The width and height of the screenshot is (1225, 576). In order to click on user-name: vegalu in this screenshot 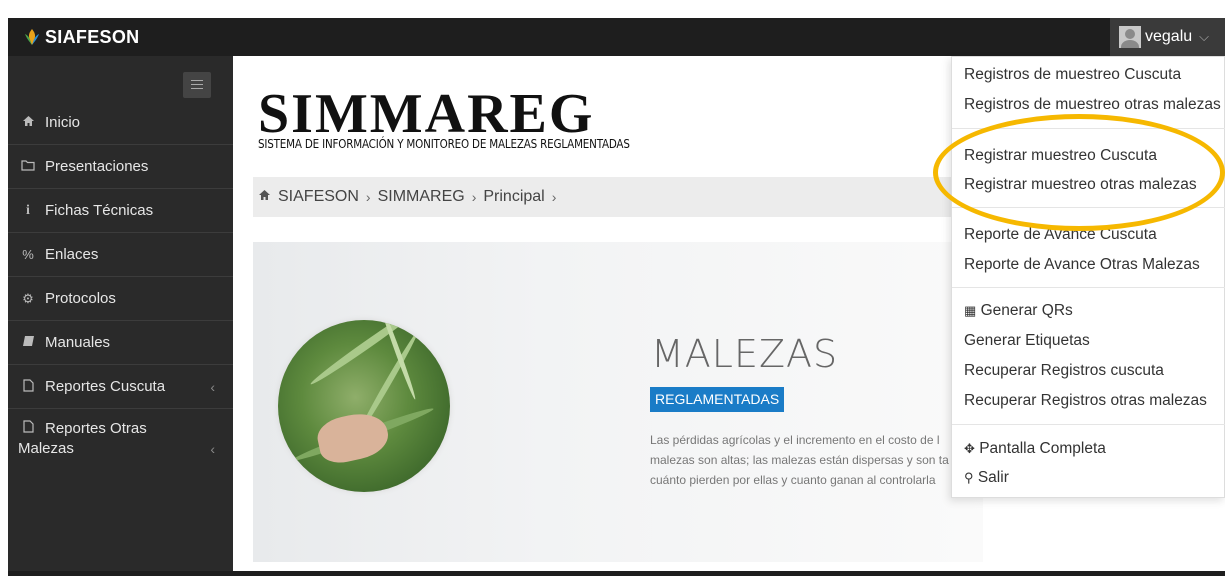, I will do `click(1169, 36)`.